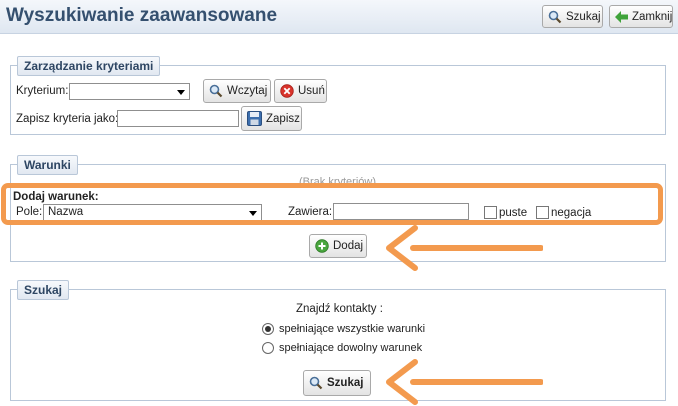 The width and height of the screenshot is (678, 406). Describe the element at coordinates (178, 118) in the screenshot. I see `save-as-input` at that location.